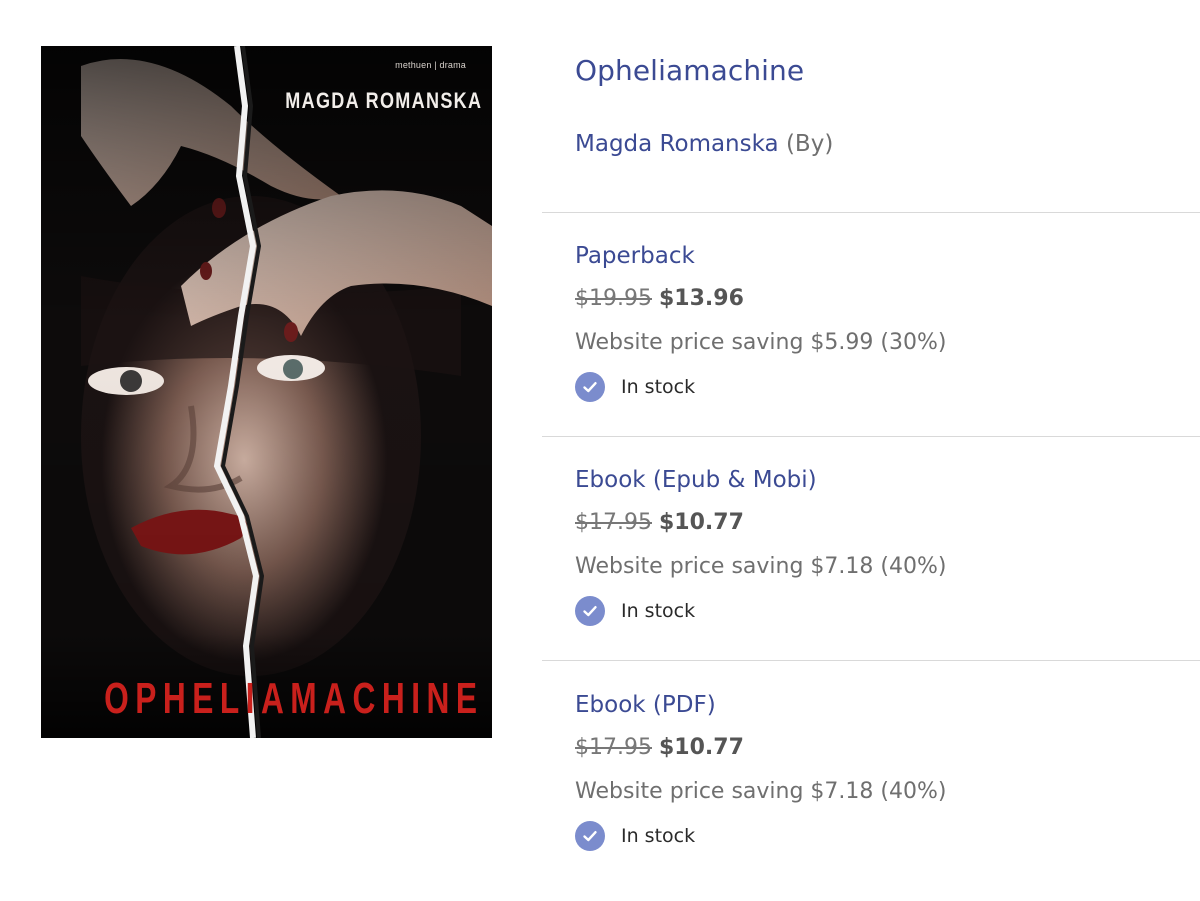  Describe the element at coordinates (430, 65) in the screenshot. I see `cover-publisher-logo: methuen | drama` at that location.